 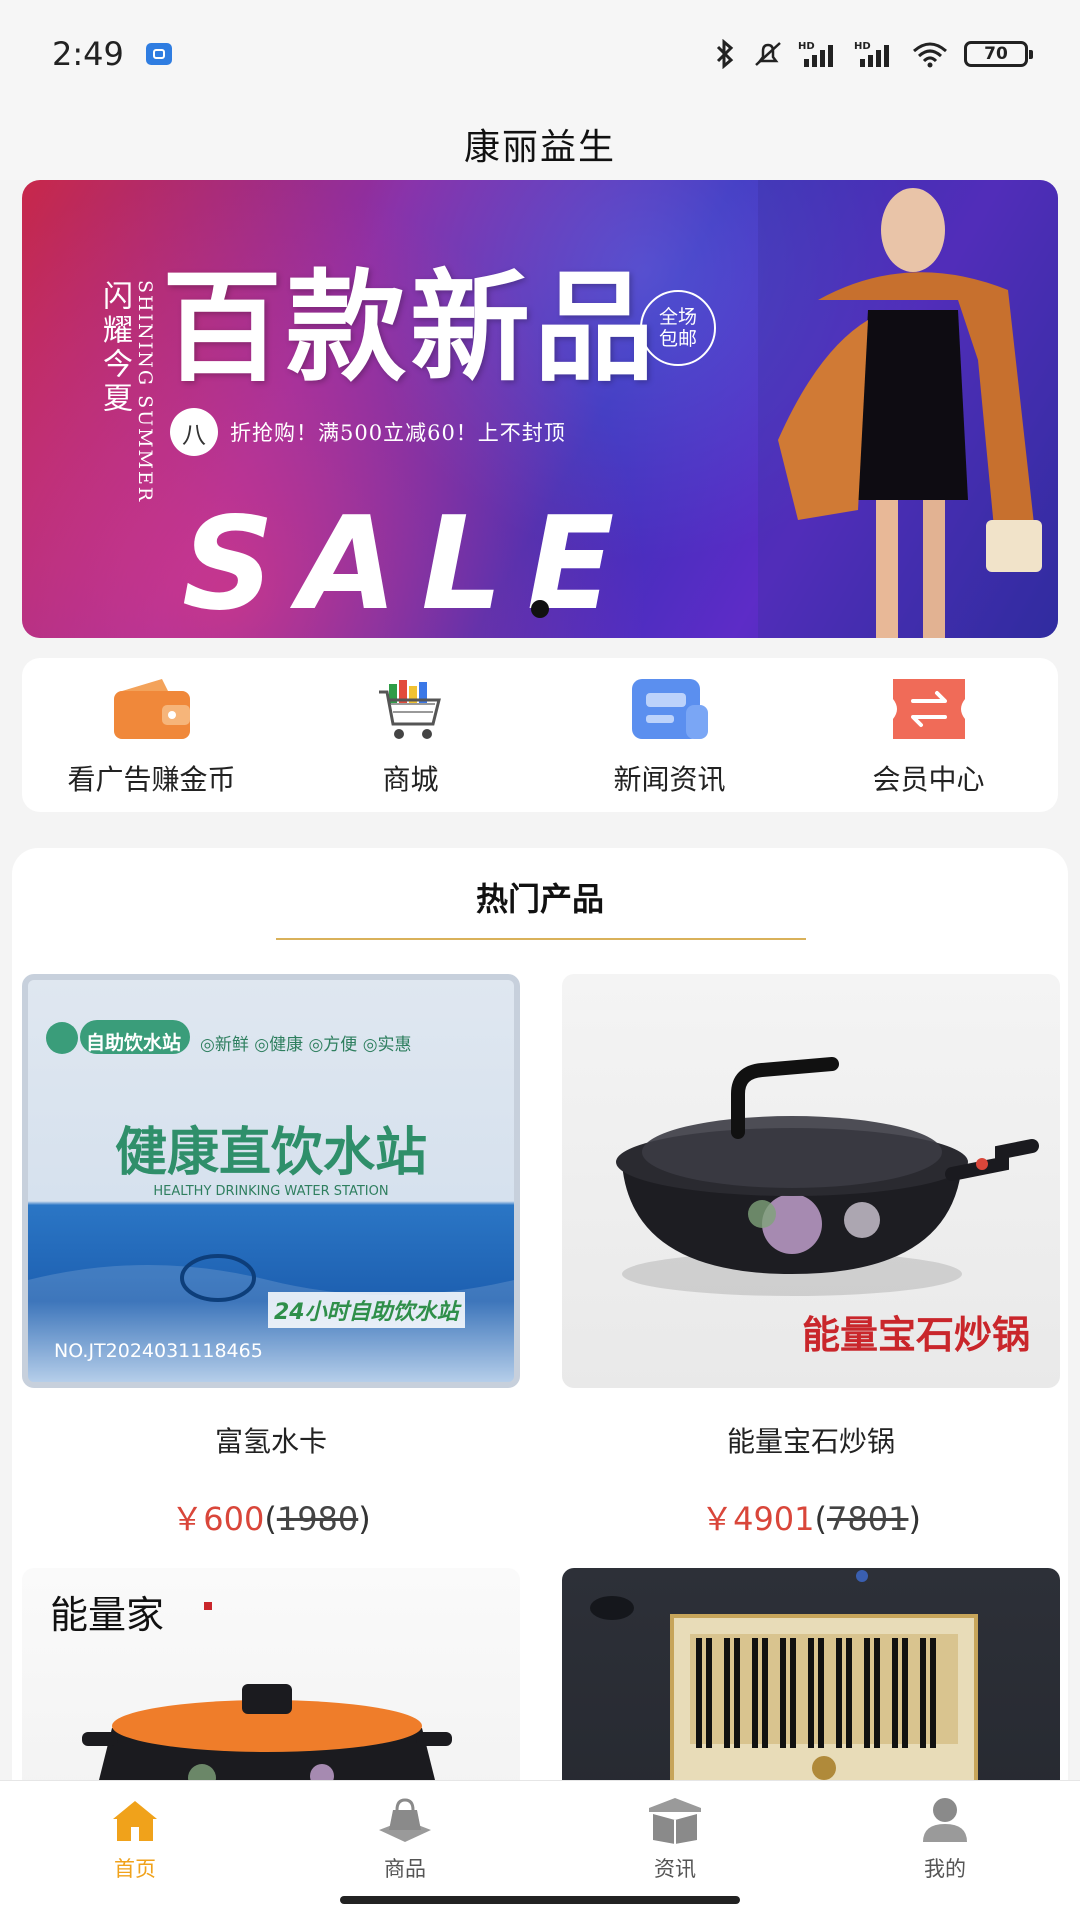 I want to click on quick-nav-label: 新闻资讯, so click(x=669, y=779).